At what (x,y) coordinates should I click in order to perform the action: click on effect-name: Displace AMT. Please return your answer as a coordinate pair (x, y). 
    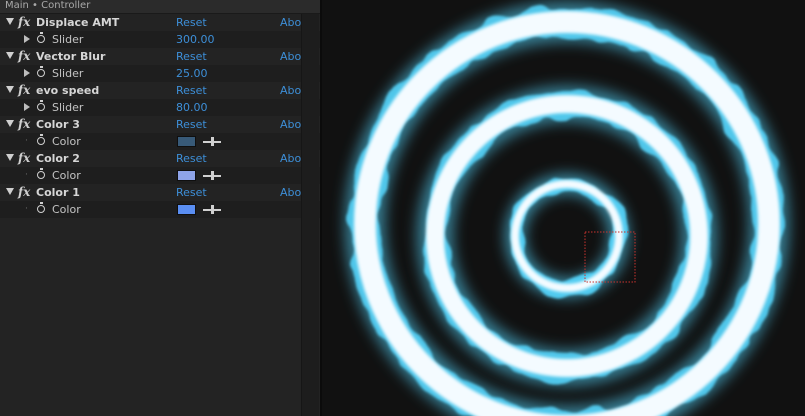
    Looking at the image, I should click on (78, 22).